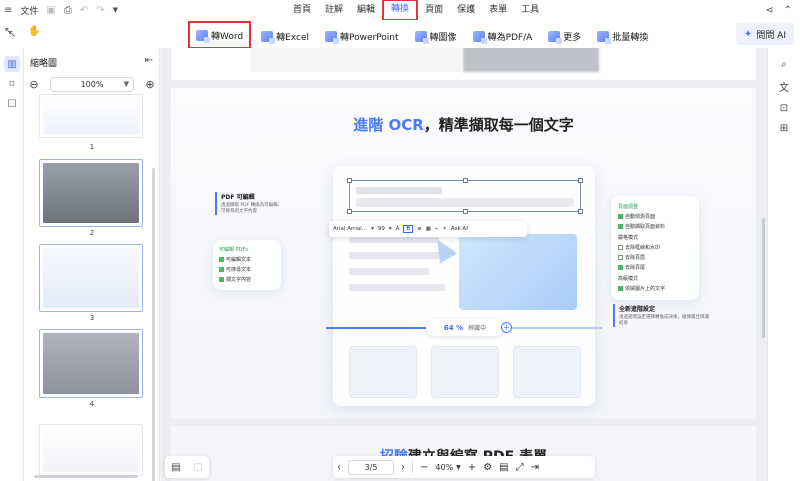  What do you see at coordinates (535, 467) in the screenshot?
I see `exit-icon: ⇥` at bounding box center [535, 467].